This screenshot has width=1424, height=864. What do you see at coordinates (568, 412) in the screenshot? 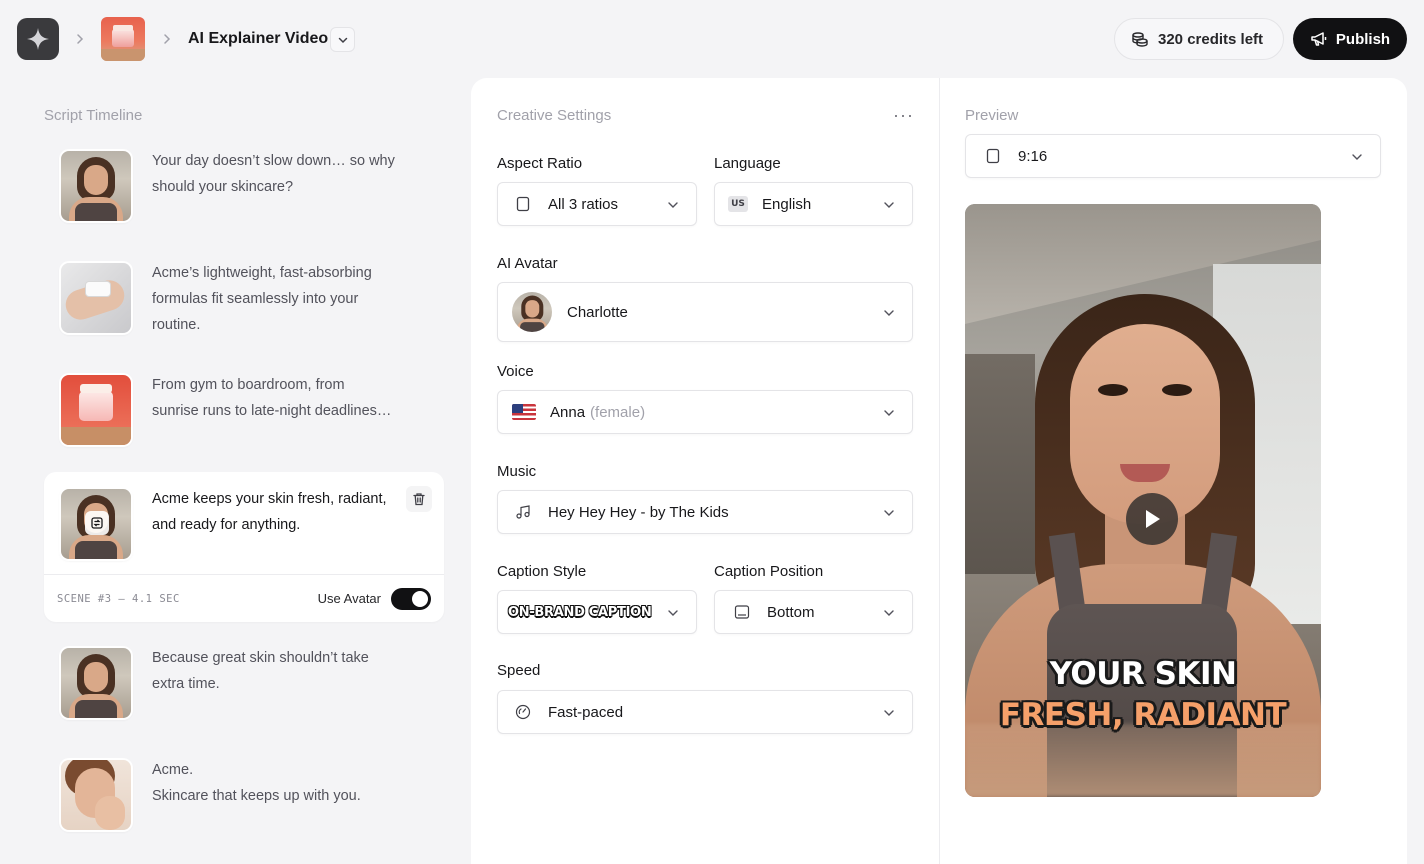
I see `voice-value: Anna` at bounding box center [568, 412].